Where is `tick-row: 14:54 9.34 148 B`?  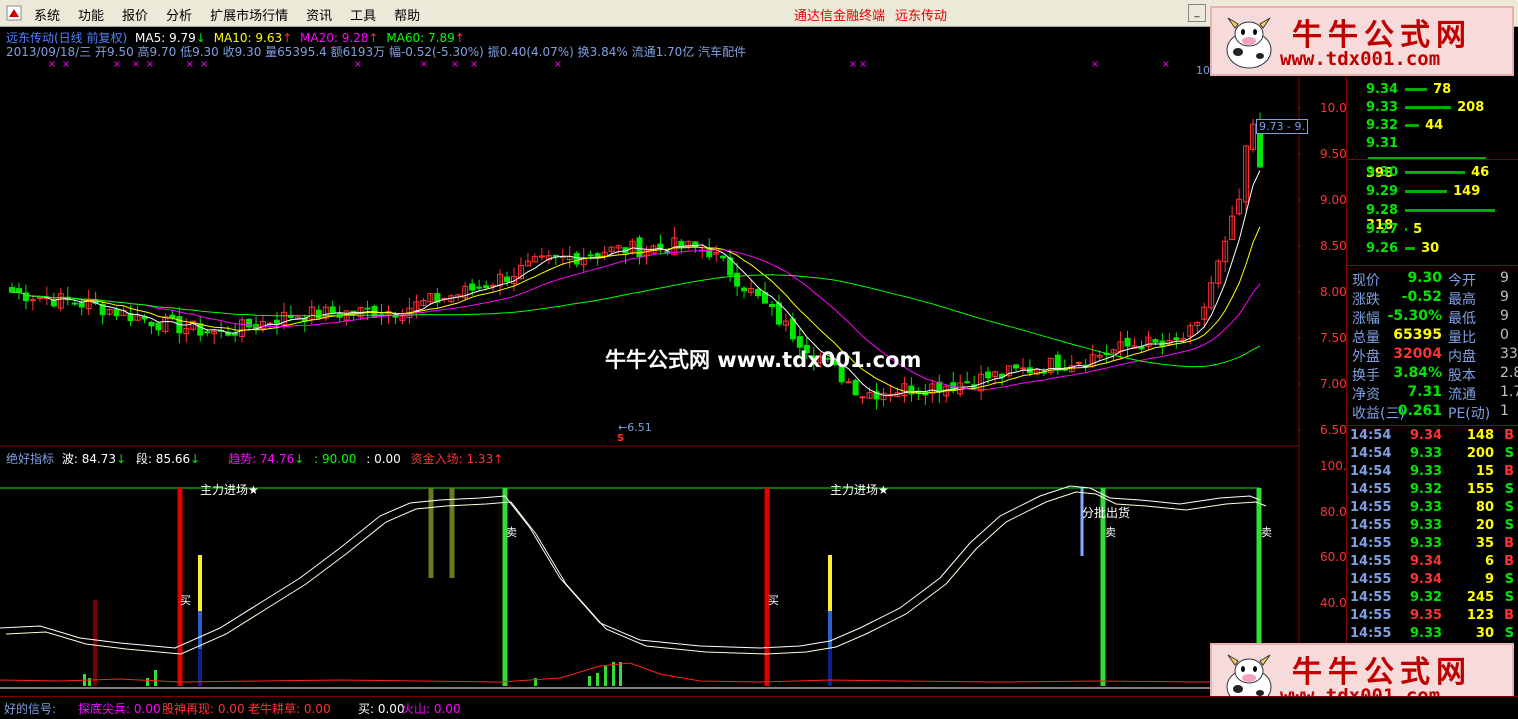 tick-row: 14:54 9.34 148 B is located at coordinates (1434, 437).